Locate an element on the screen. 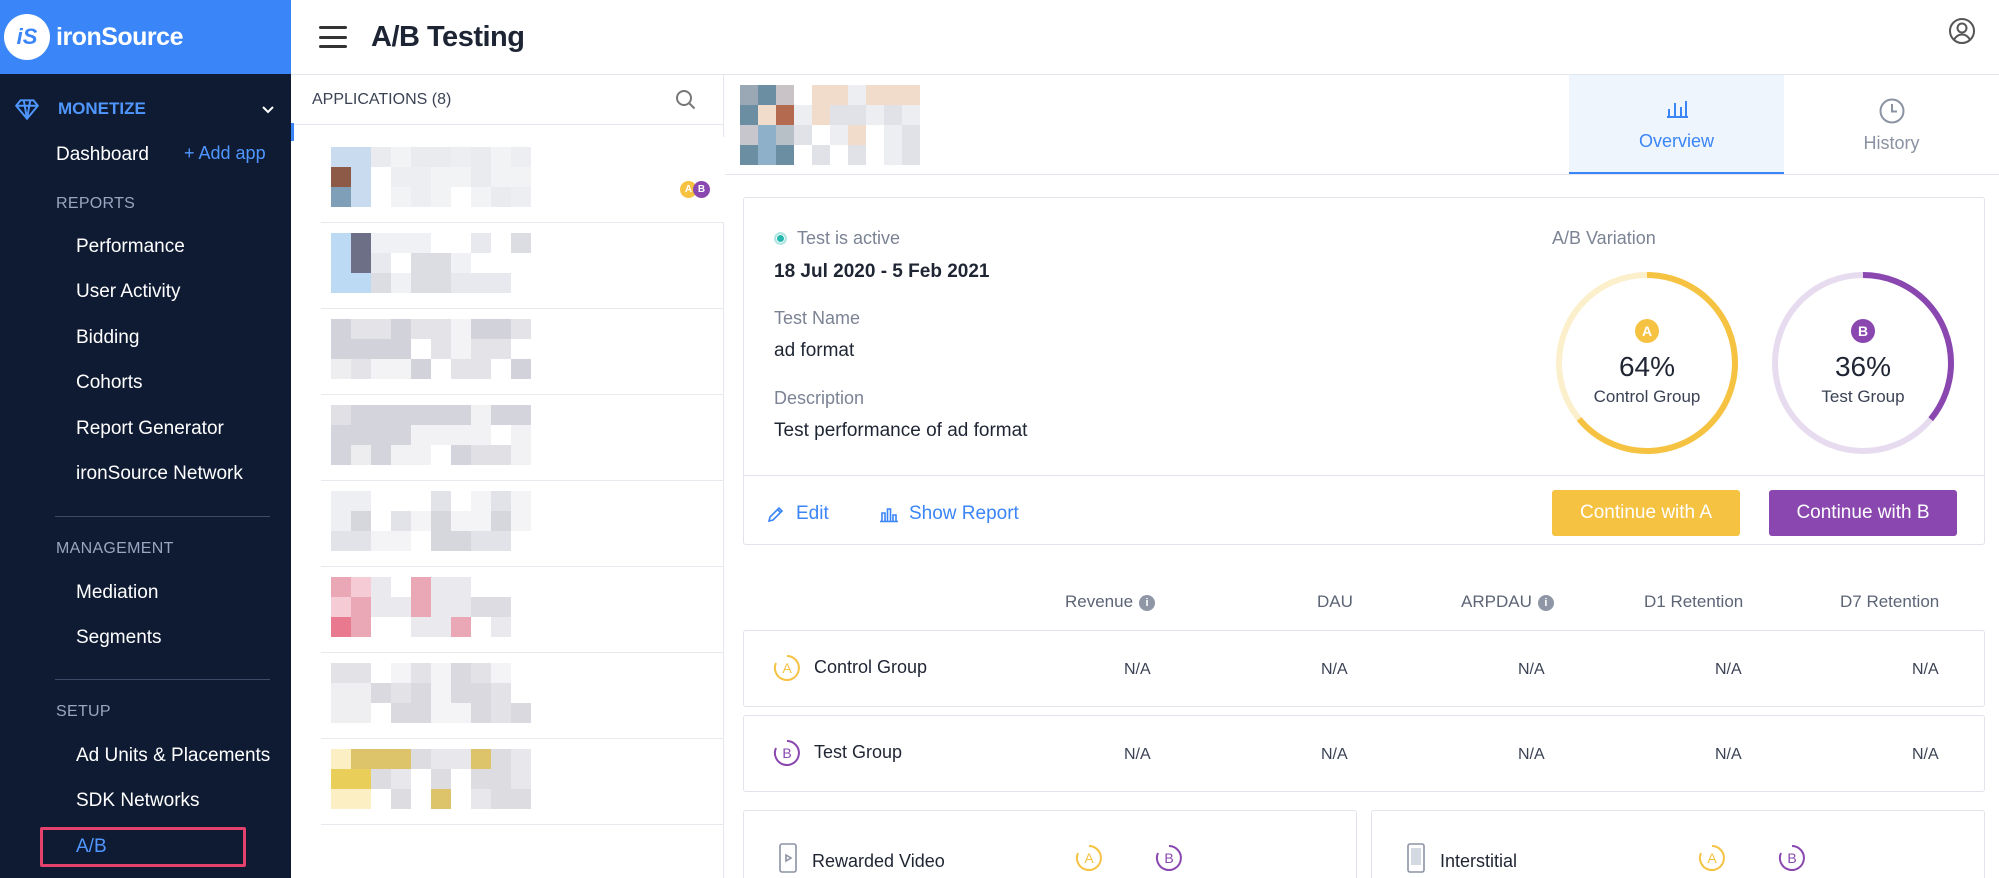 The image size is (1999, 878). sidebar-item-cohorts: Cohorts is located at coordinates (109, 383).